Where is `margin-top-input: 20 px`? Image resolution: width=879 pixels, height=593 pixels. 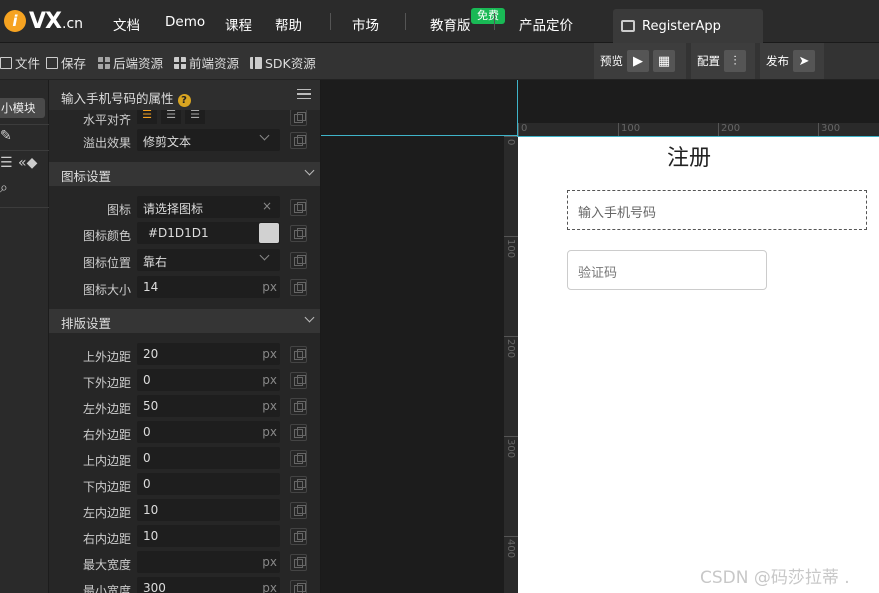
margin-top-input: 20 px is located at coordinates (208, 354).